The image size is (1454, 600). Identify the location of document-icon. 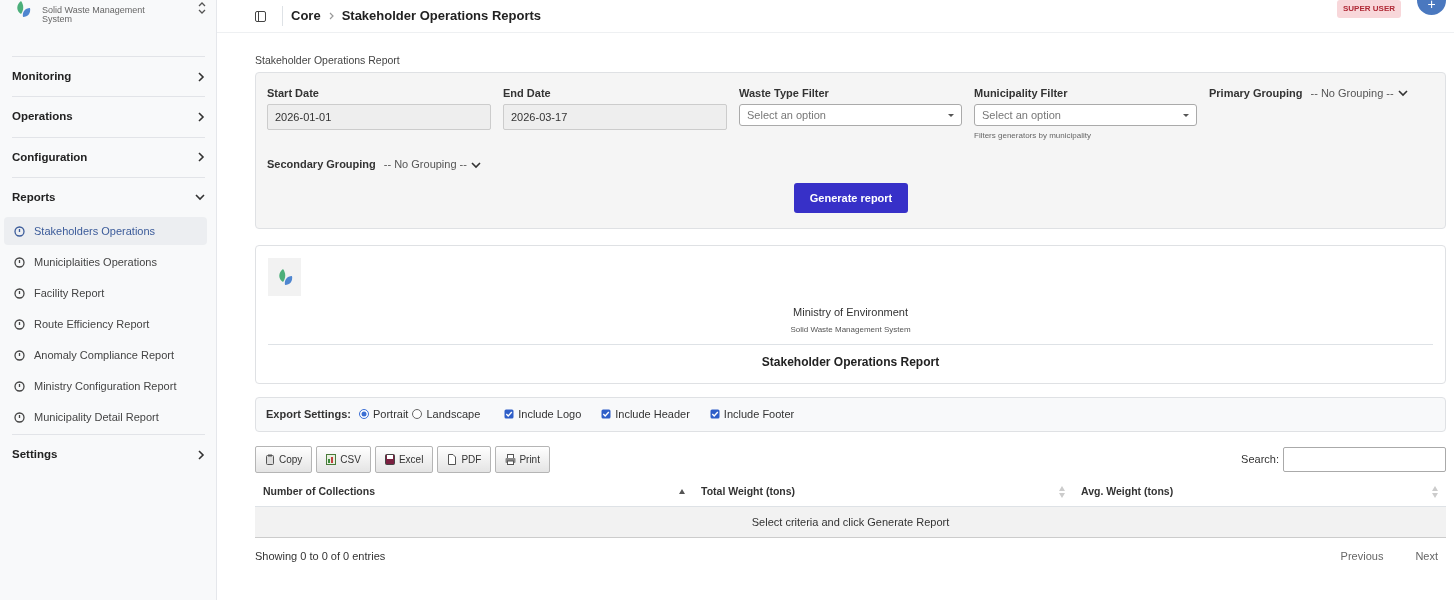
(453, 459).